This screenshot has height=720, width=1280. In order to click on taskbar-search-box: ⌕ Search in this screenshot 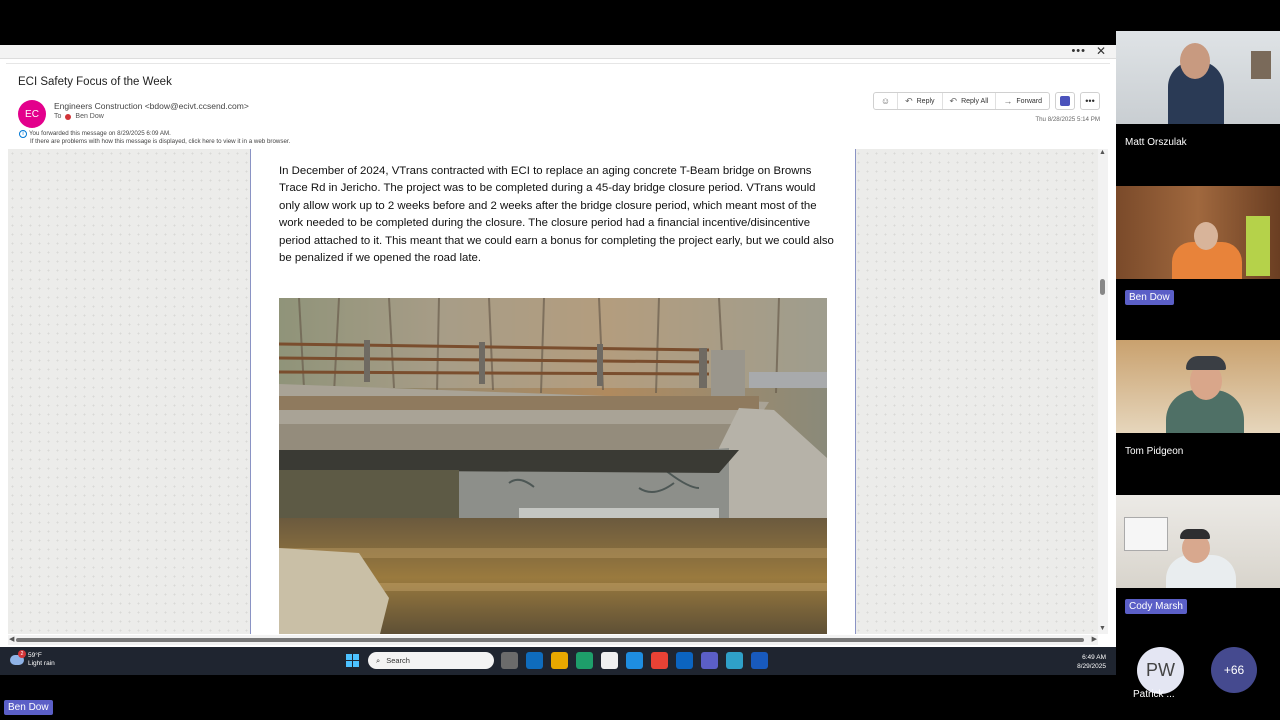, I will do `click(431, 660)`.